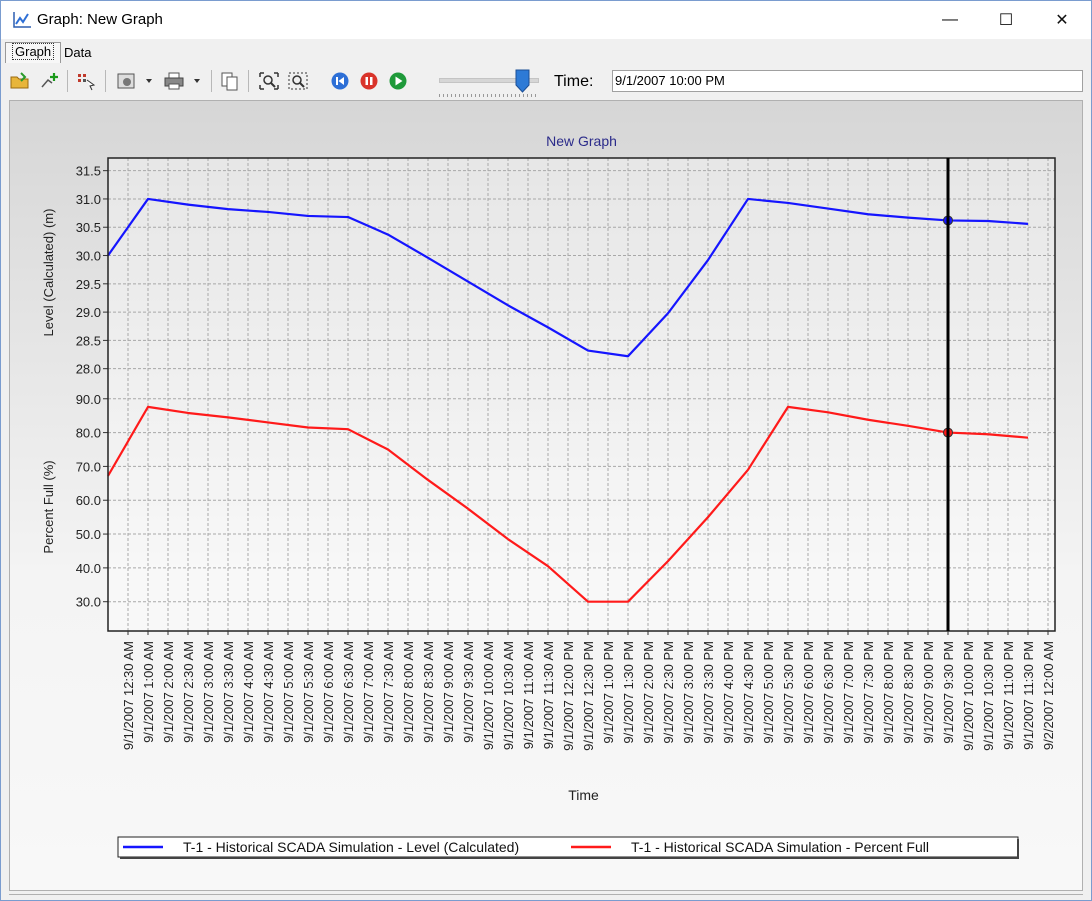 The image size is (1092, 901). Describe the element at coordinates (848, 692) in the screenshot. I see `x-tick-label: 9/1/2007 7:00 PM` at that location.